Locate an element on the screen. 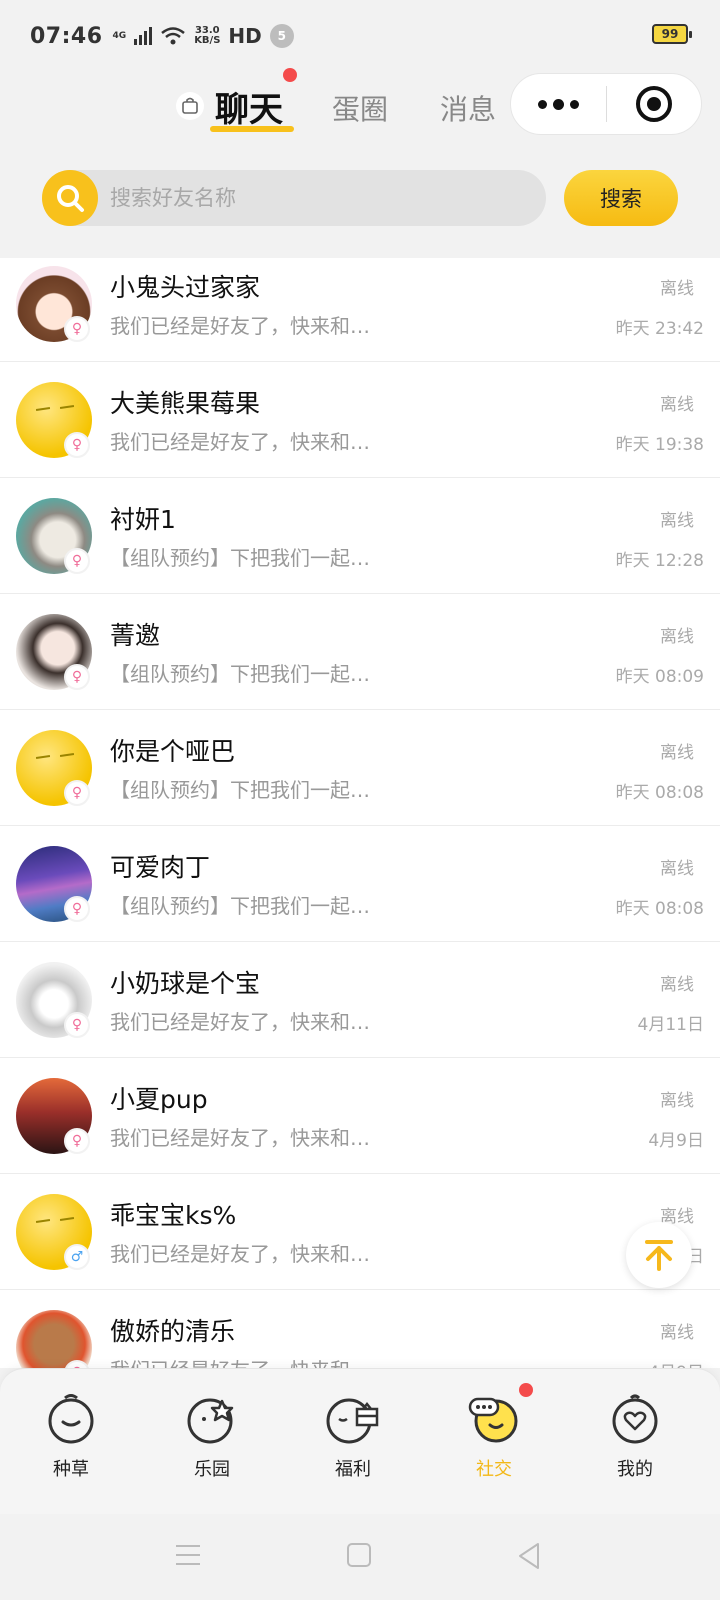  search-icon is located at coordinates (70, 198).